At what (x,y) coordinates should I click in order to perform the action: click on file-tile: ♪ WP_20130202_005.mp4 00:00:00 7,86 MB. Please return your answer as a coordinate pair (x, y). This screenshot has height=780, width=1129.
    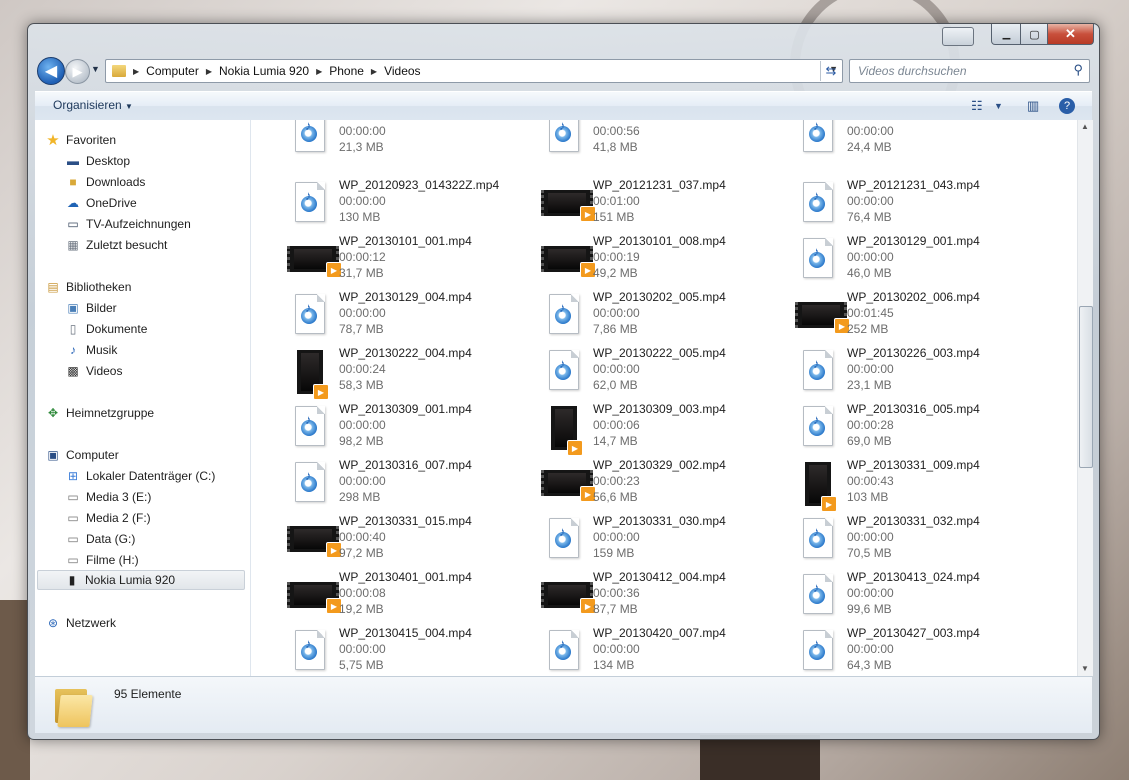
    Looking at the image, I should click on (646, 316).